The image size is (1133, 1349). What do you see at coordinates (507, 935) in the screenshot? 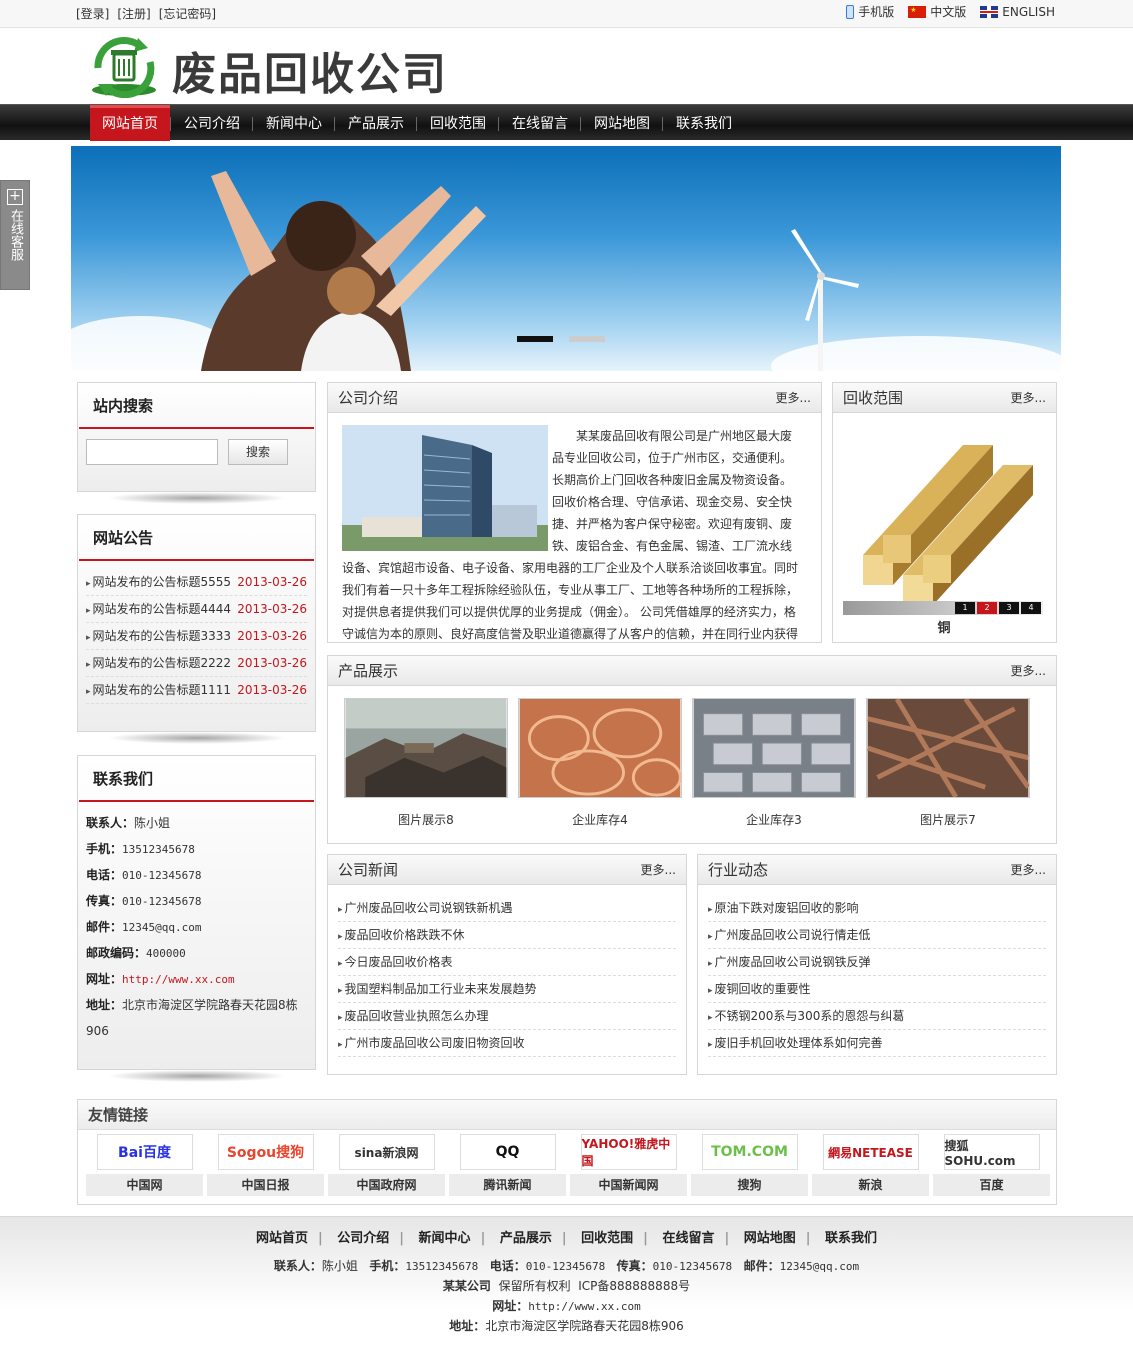
I see `news-item: ▸ 废品回收价格跌跌不休` at bounding box center [507, 935].